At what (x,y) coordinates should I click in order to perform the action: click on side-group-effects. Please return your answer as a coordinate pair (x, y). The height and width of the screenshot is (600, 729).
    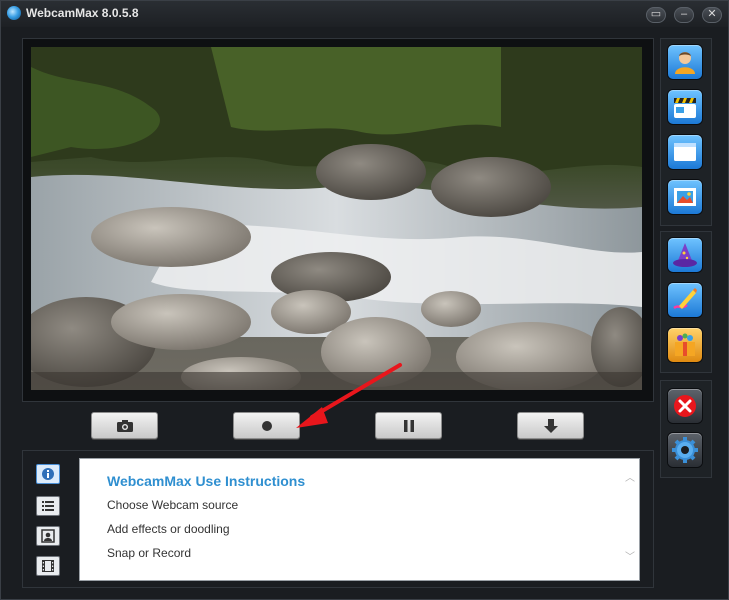
    Looking at the image, I should click on (686, 302).